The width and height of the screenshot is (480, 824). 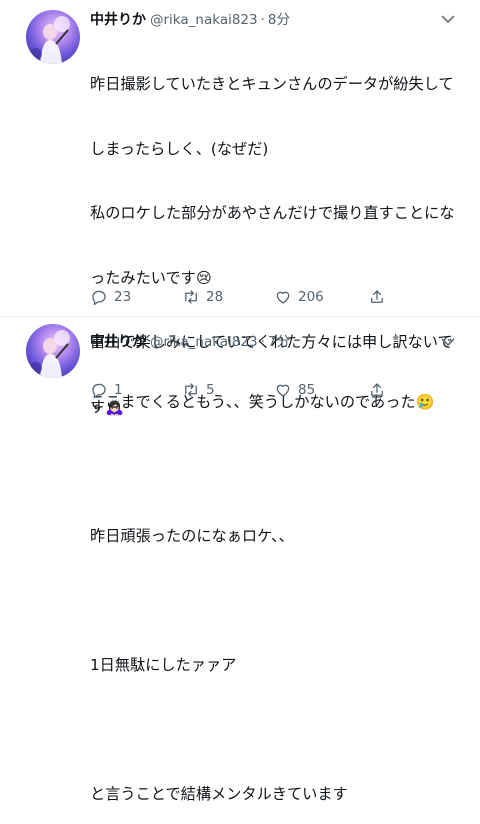 I want to click on tweet-header: 中井りか @rika_nakai823 · 7分, so click(x=190, y=340).